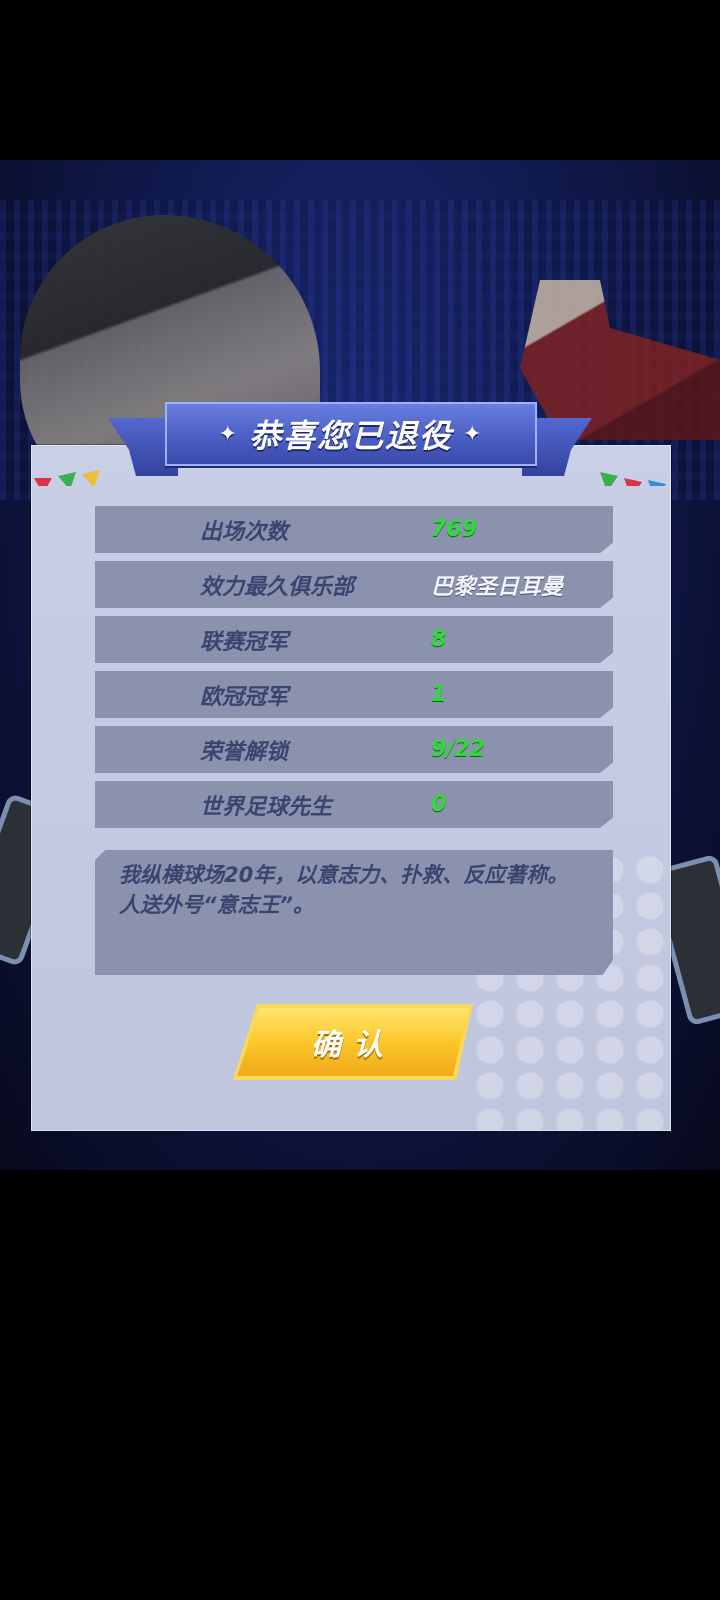 The width and height of the screenshot is (720, 1600). Describe the element at coordinates (633, 479) in the screenshot. I see `bunting-right-decoration` at that location.